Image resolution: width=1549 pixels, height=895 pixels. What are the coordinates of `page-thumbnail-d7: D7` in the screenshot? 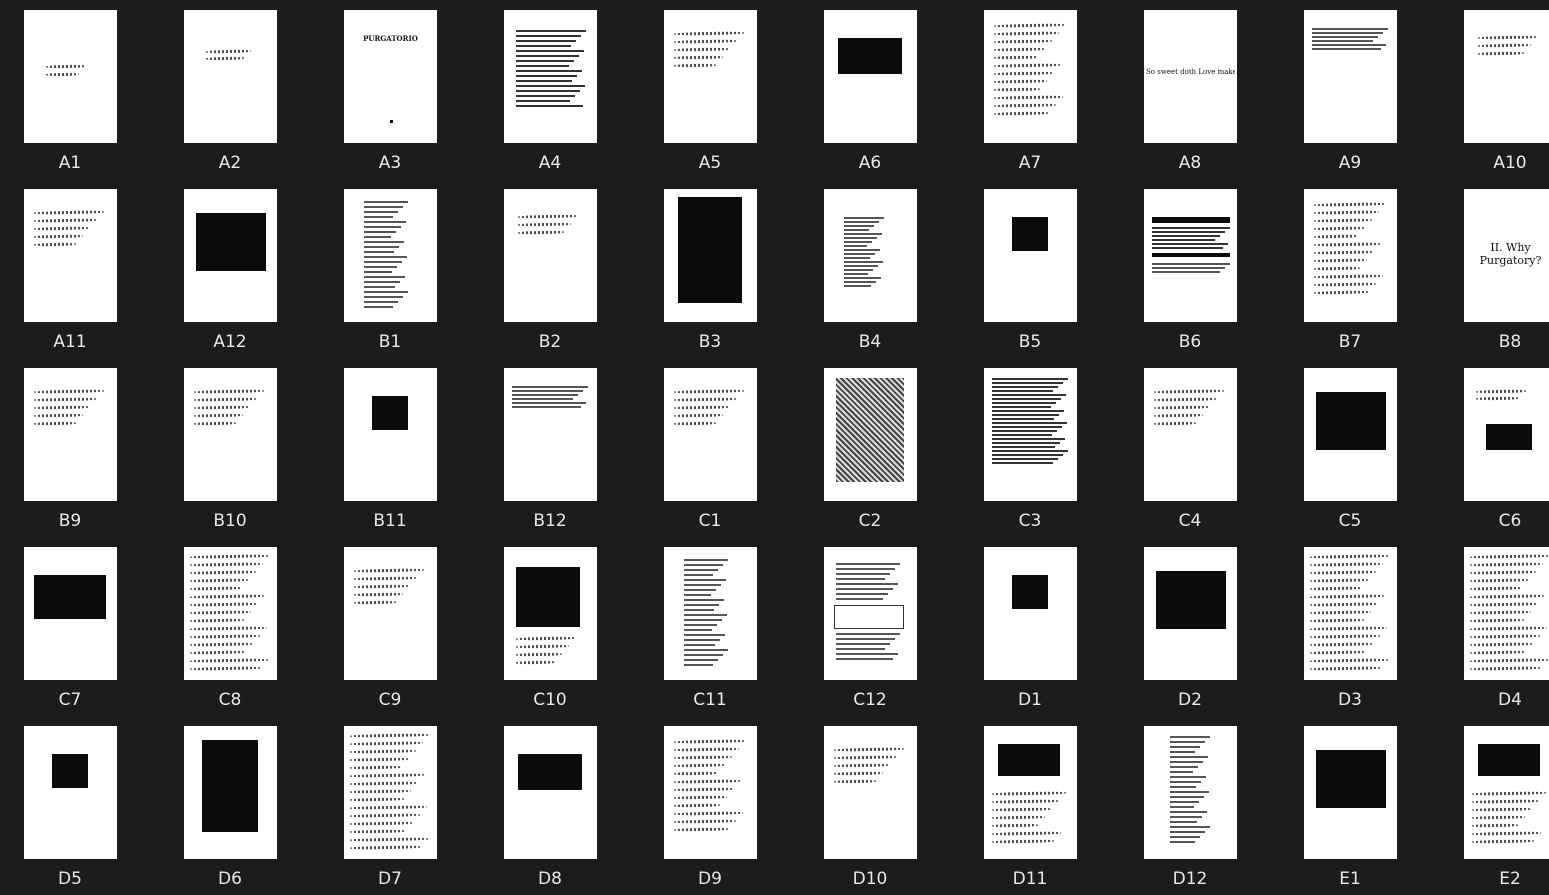 It's located at (390, 805).